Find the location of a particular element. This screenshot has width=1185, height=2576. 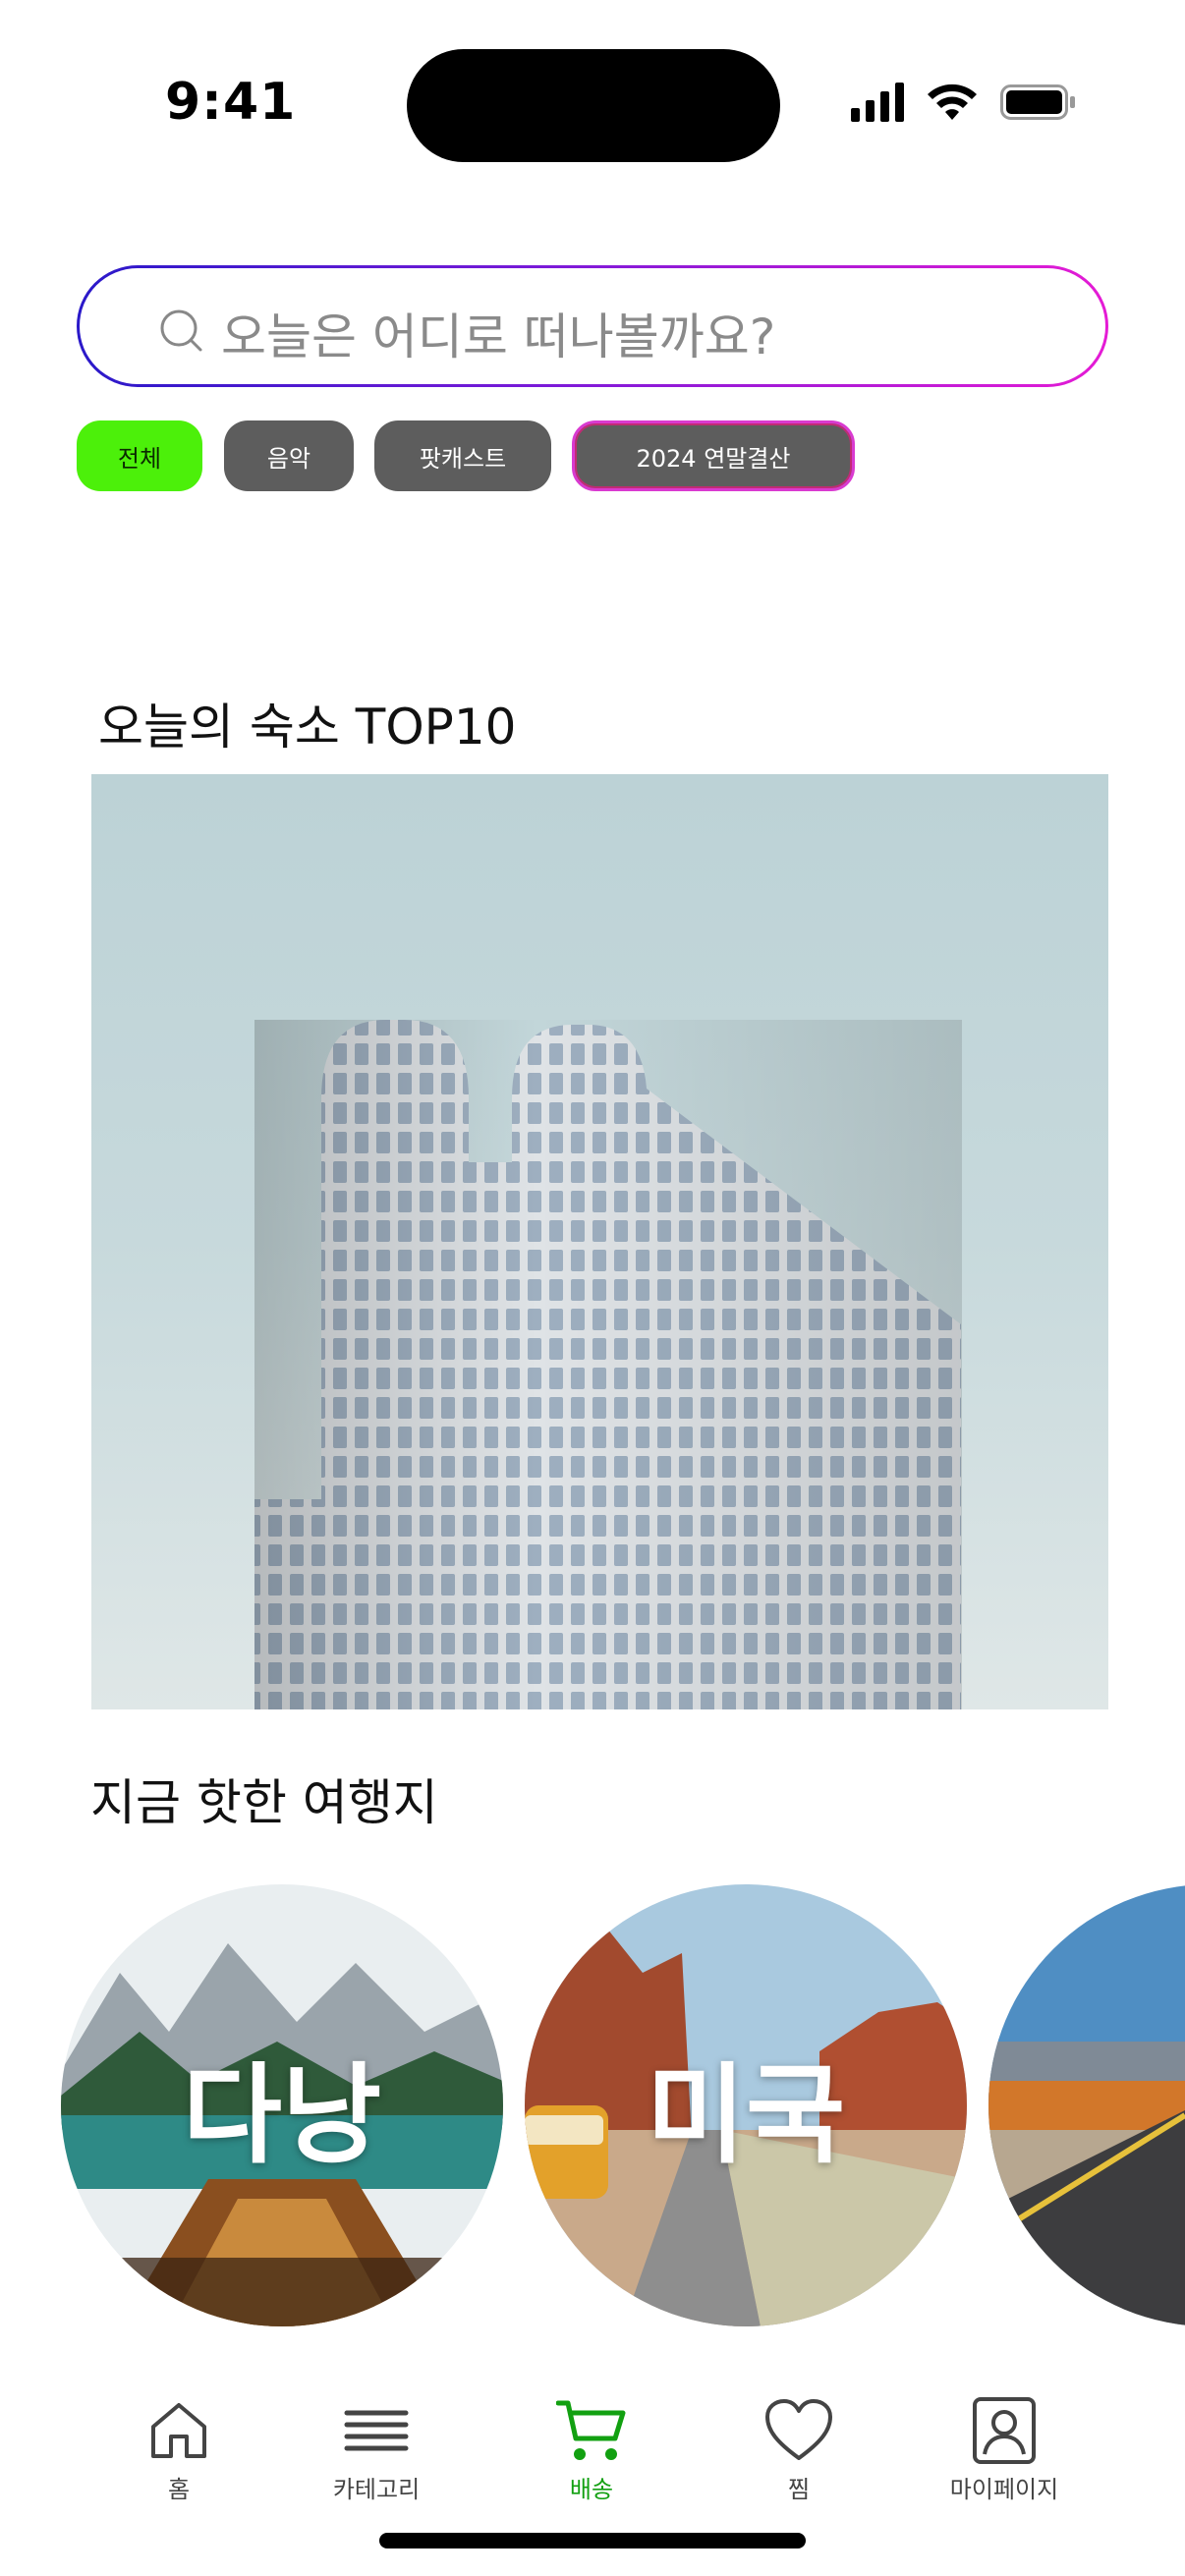

destination-card-danang: 다낭 is located at coordinates (282, 2105).